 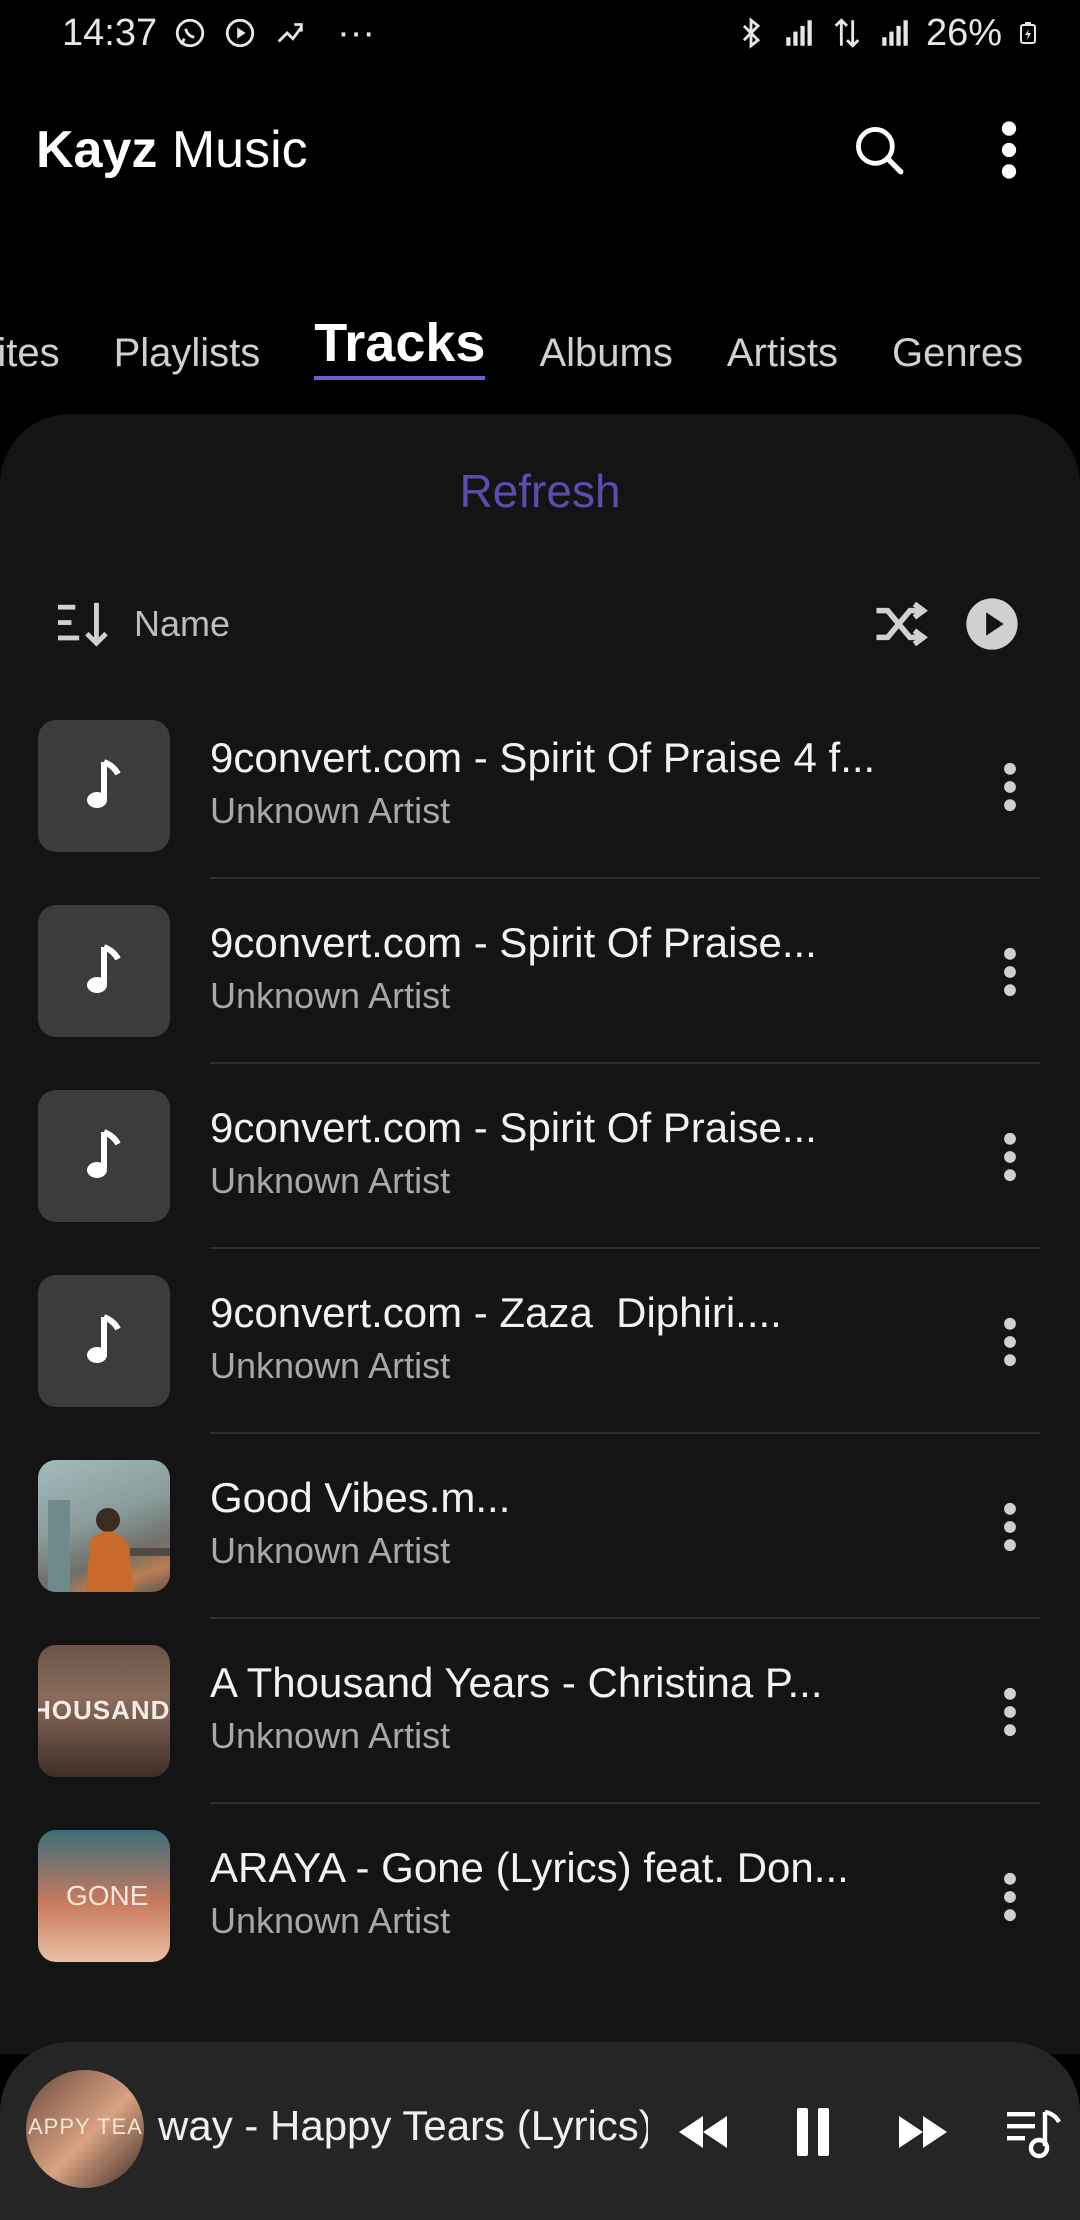 What do you see at coordinates (83, 624) in the screenshot?
I see `sort-icon` at bounding box center [83, 624].